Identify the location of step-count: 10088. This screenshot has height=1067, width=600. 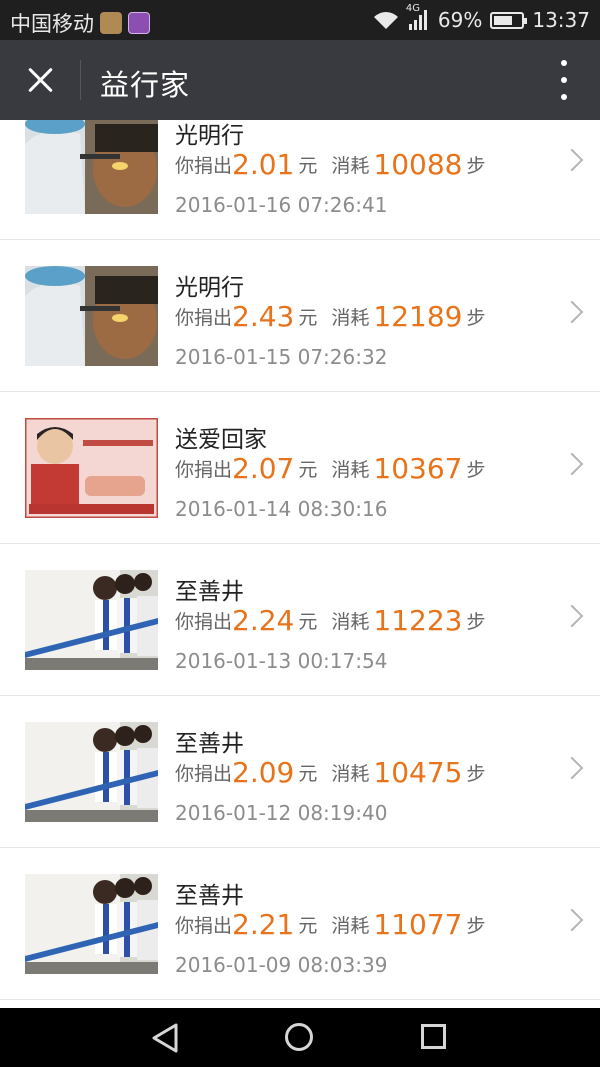
(418, 164).